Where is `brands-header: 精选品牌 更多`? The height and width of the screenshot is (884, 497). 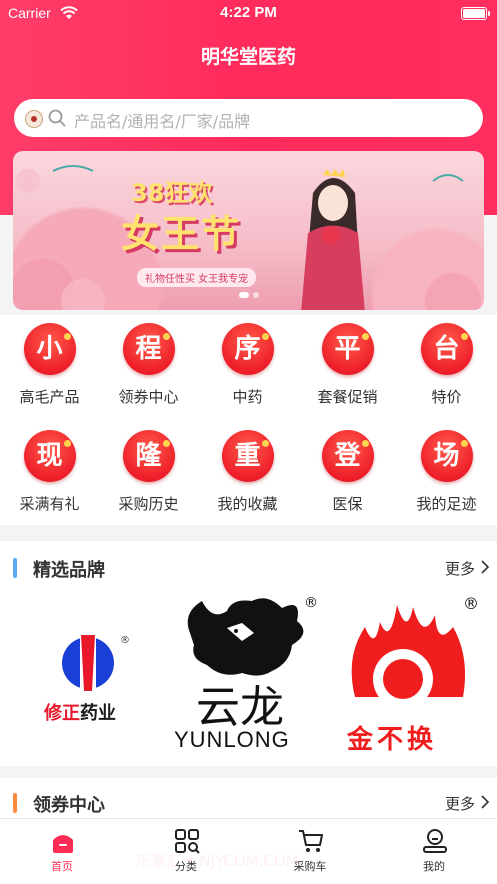
brands-header: 精选品牌 更多 is located at coordinates (248, 561).